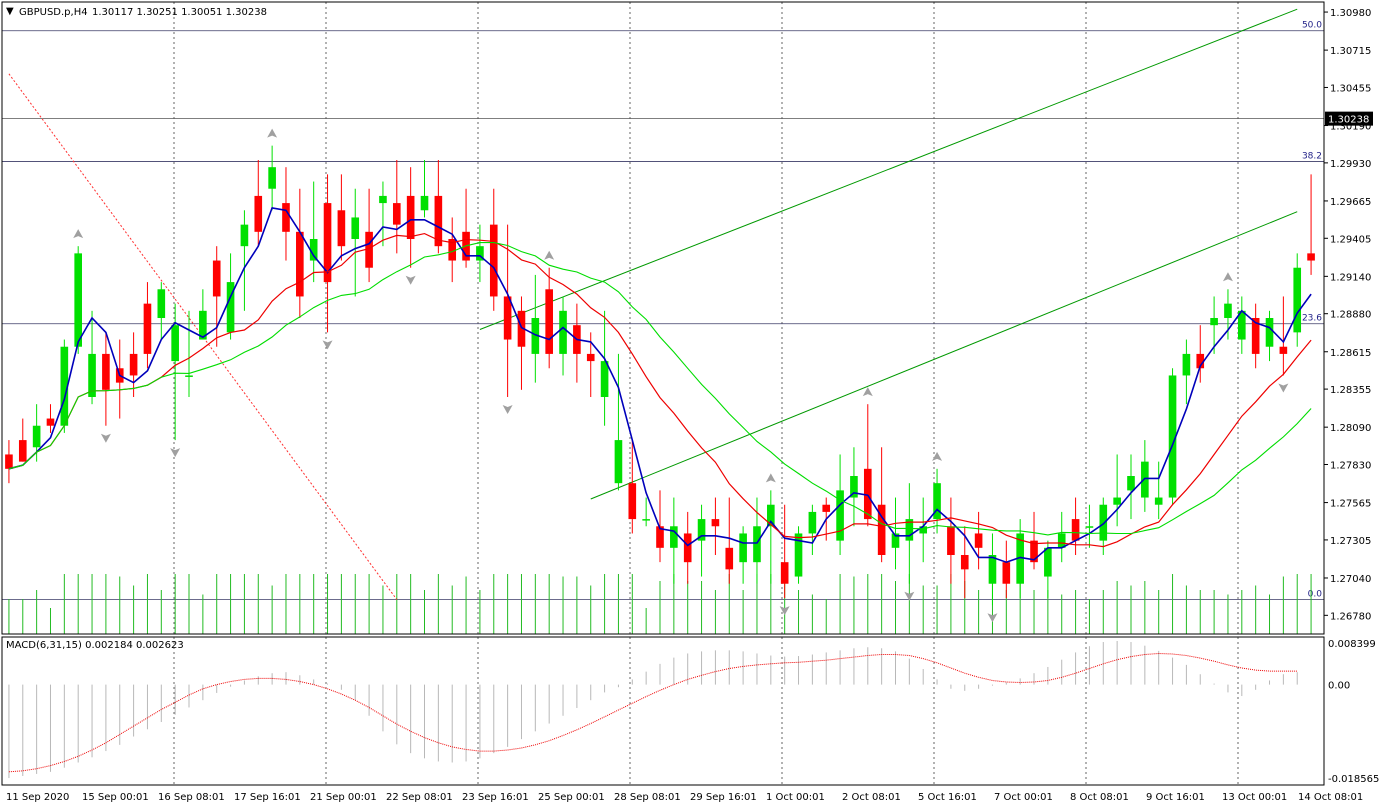 This screenshot has width=1379, height=811. I want to click on fib-level-label: 38.2, so click(1312, 156).